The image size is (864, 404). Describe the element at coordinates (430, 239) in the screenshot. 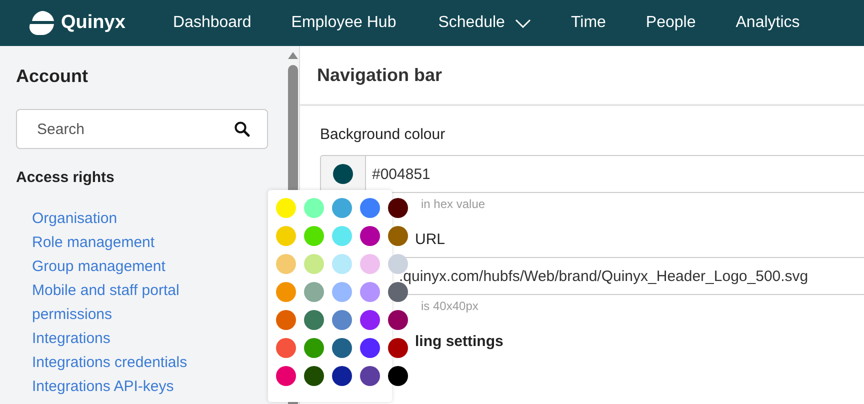

I see `field-label: URL` at that location.